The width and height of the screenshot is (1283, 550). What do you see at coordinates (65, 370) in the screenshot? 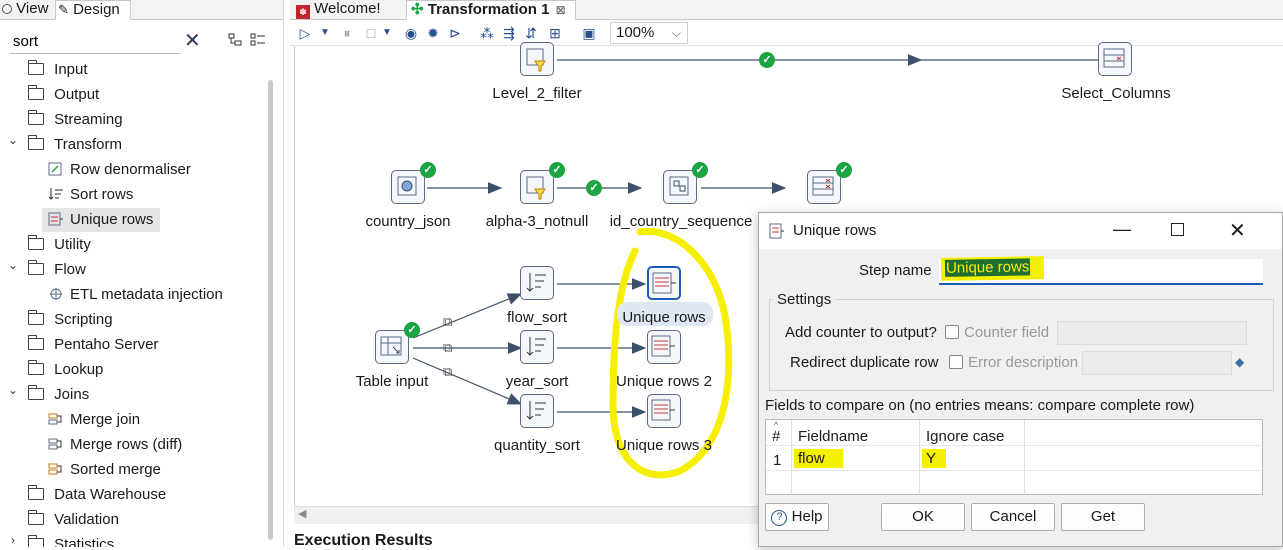
I see `tree-folder-lookup: Lookup` at bounding box center [65, 370].